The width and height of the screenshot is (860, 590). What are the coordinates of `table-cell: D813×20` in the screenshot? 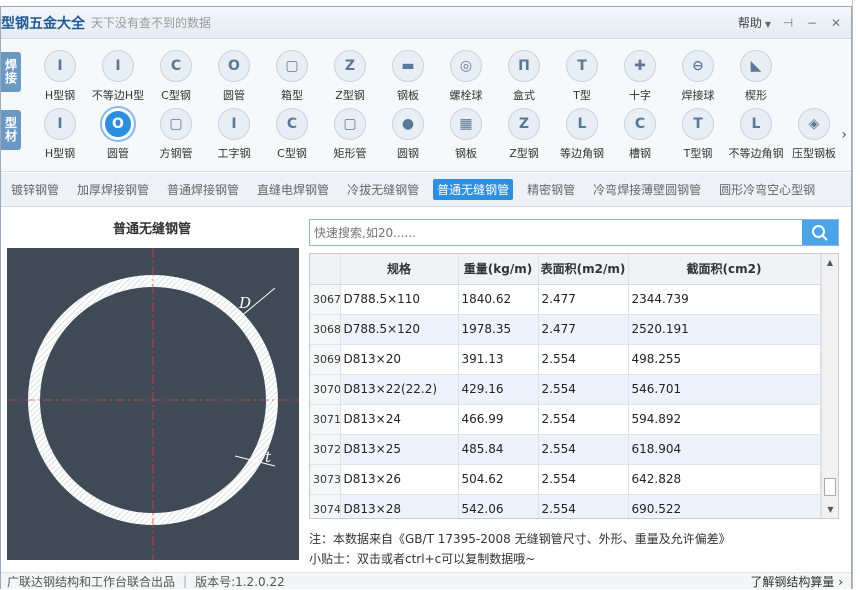 It's located at (399, 359).